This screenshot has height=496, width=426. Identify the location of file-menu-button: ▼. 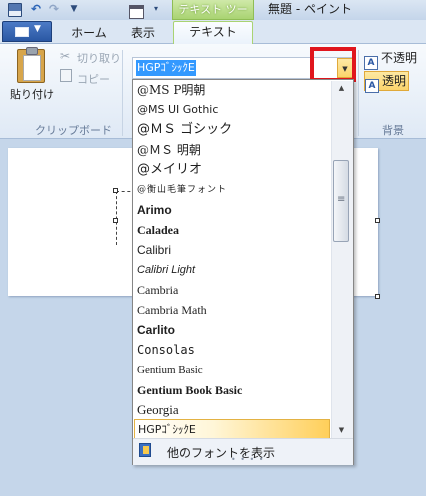
(27, 31).